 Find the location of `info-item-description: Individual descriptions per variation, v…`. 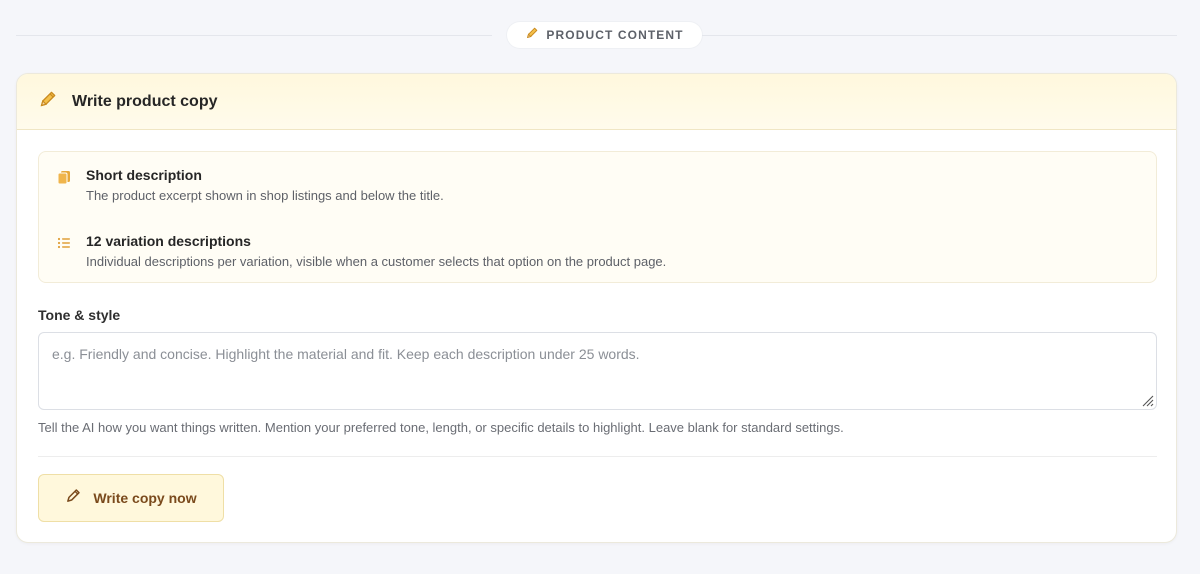

info-item-description: Individual descriptions per variation, v… is located at coordinates (376, 261).